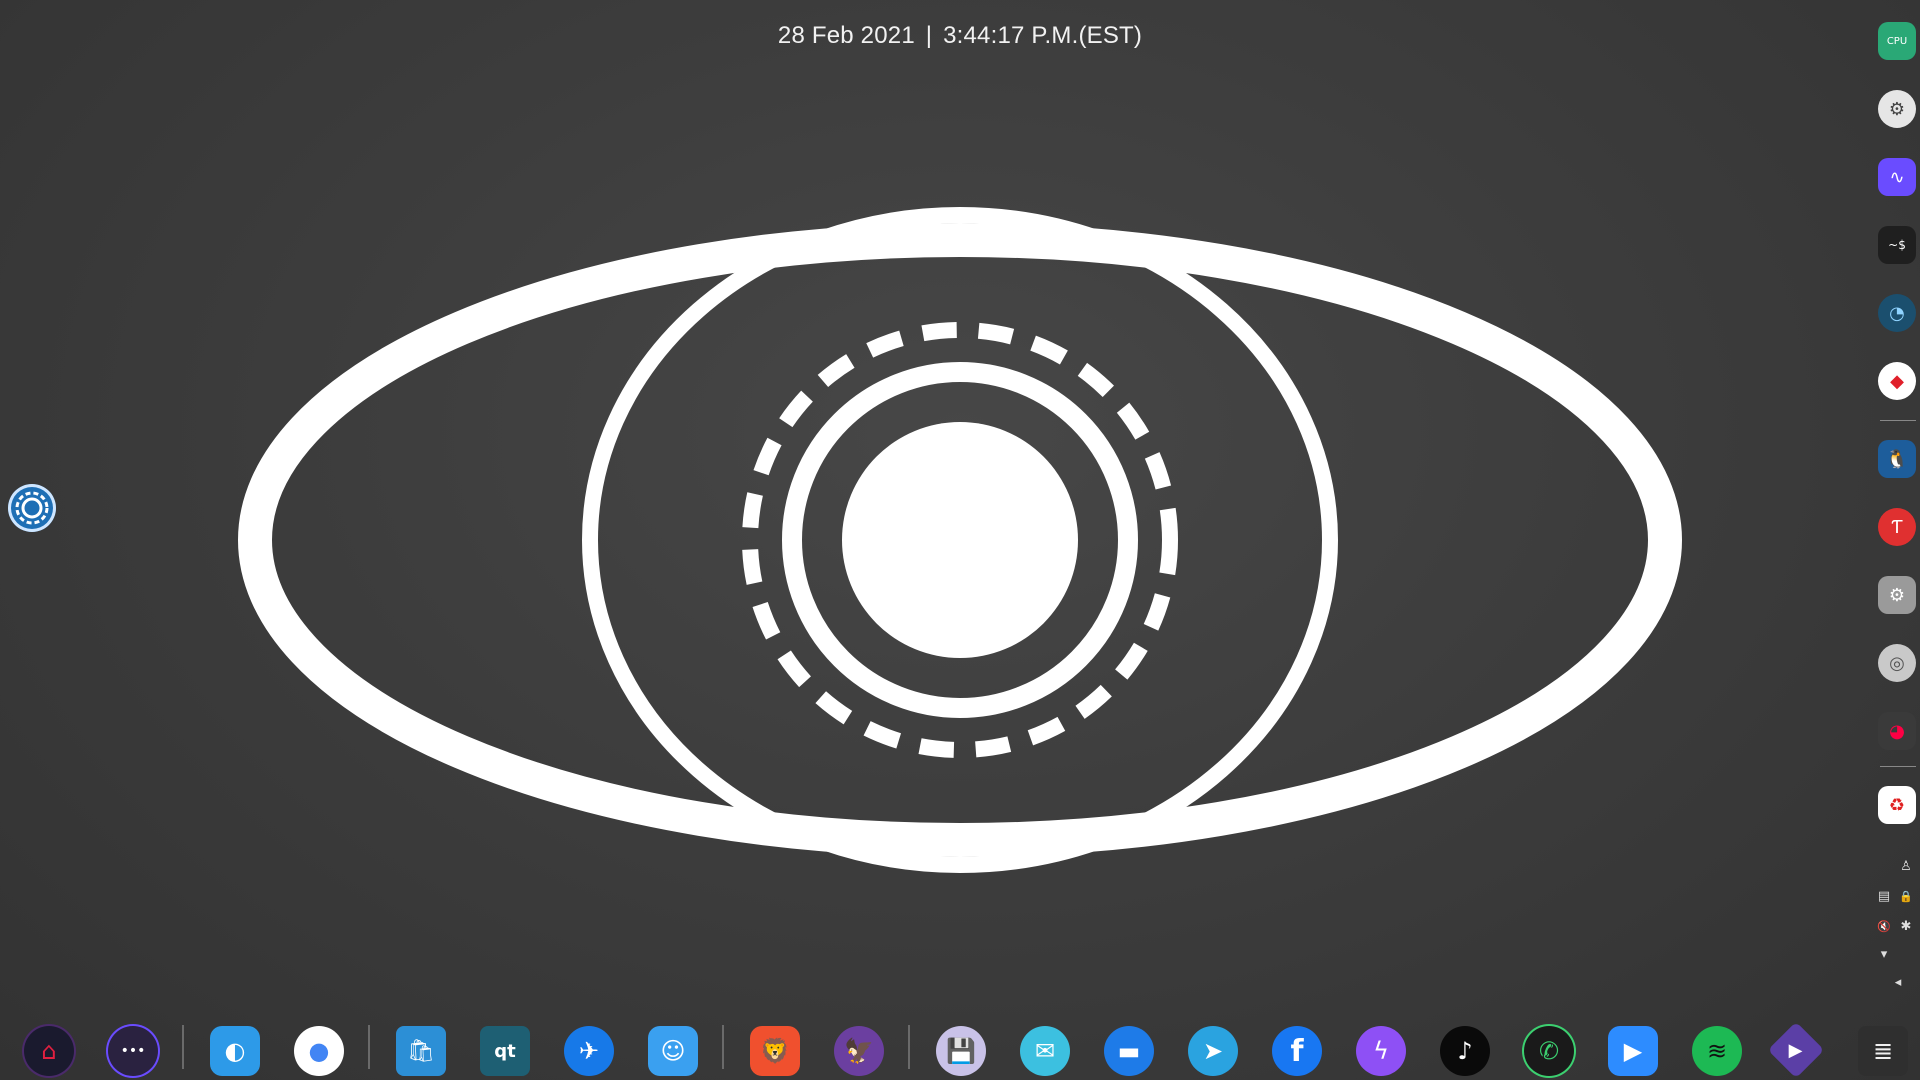 This screenshot has height=1080, width=1920. I want to click on volume-muted-icon: 🔇, so click(1884, 926).